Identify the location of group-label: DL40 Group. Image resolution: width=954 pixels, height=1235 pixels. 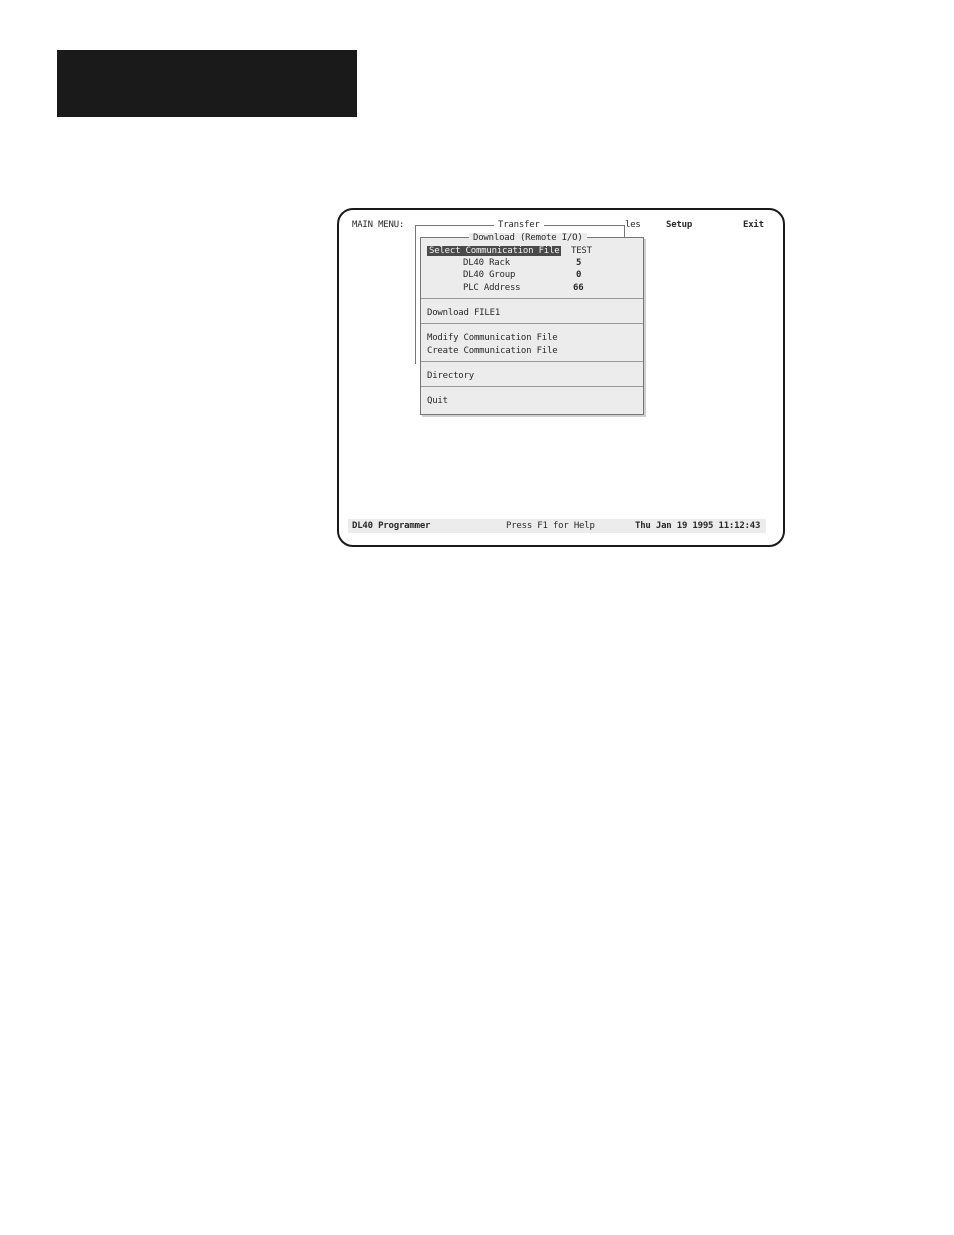
(489, 275).